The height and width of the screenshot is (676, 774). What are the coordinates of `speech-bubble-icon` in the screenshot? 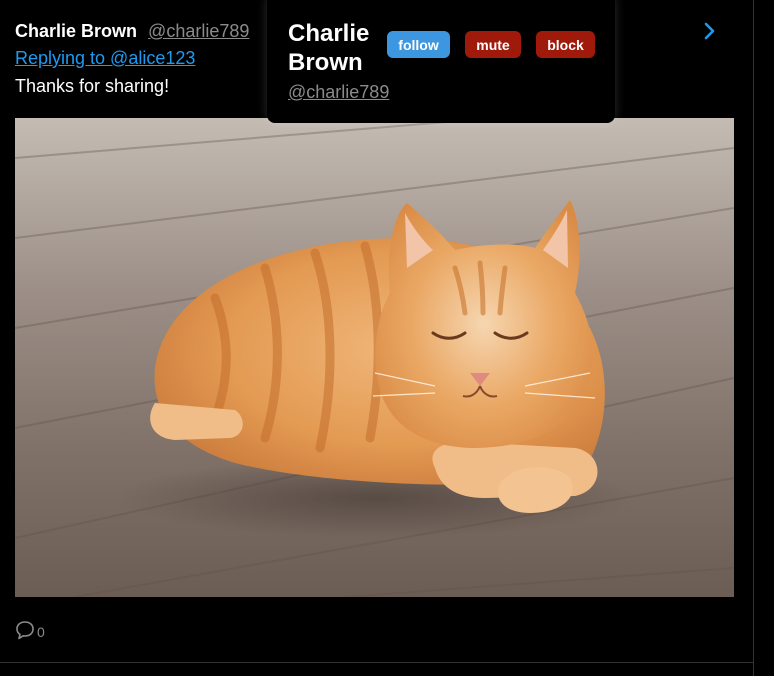 It's located at (25, 630).